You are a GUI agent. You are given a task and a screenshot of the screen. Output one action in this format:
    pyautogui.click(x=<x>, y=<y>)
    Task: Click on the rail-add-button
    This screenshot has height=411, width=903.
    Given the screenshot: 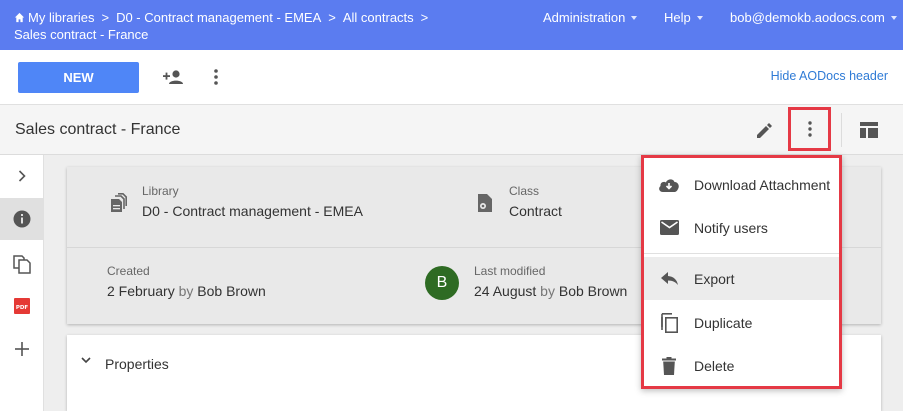 What is the action you would take?
    pyautogui.click(x=21, y=349)
    